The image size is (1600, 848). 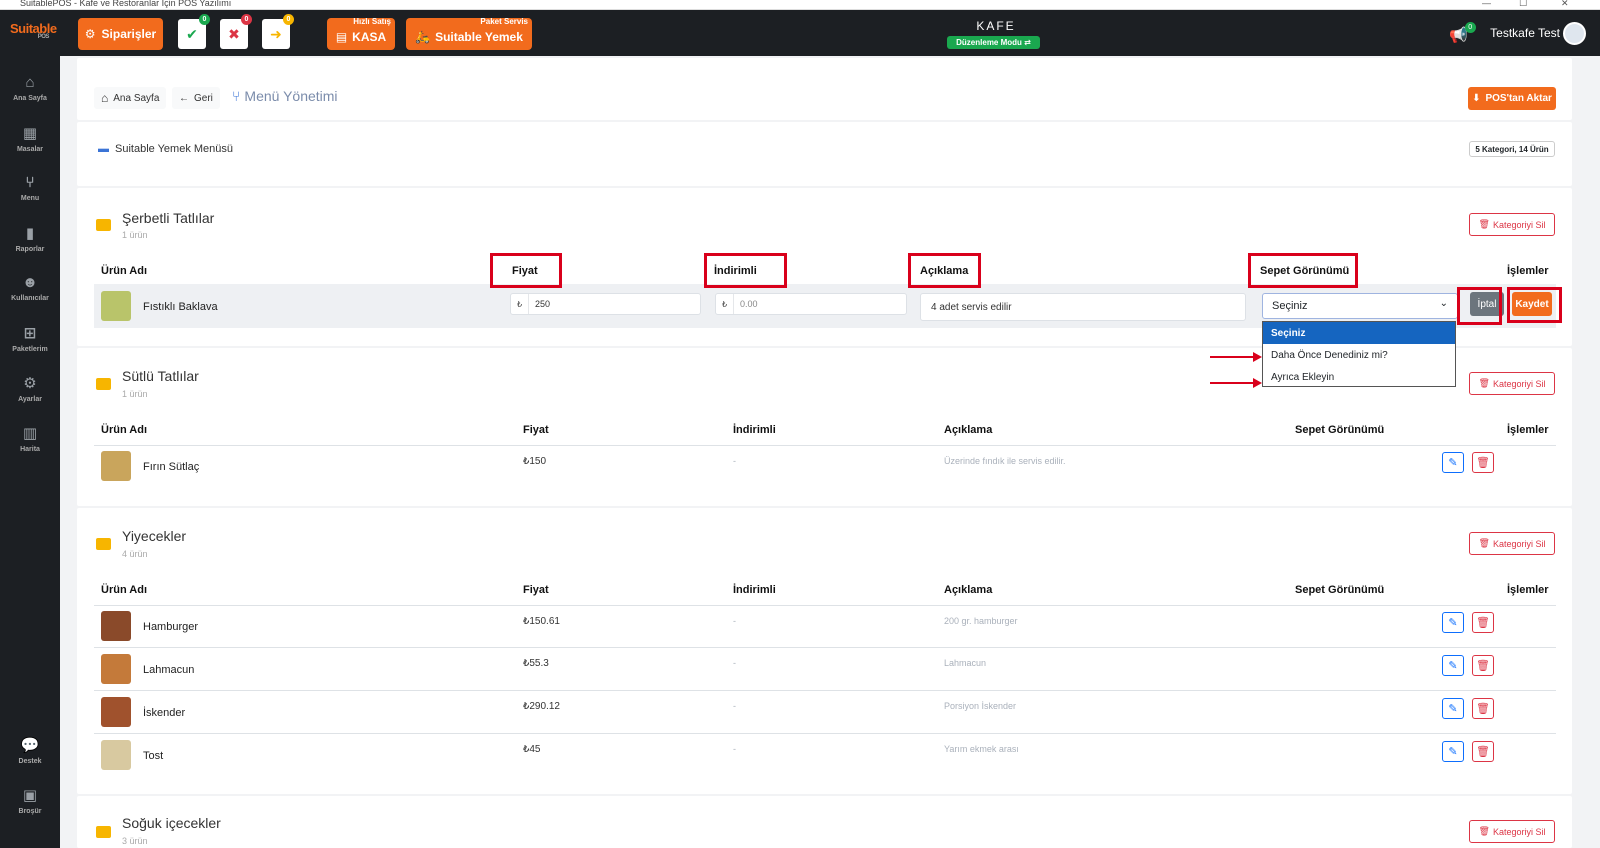 What do you see at coordinates (532, 749) in the screenshot?
I see `product-price: ₺45` at bounding box center [532, 749].